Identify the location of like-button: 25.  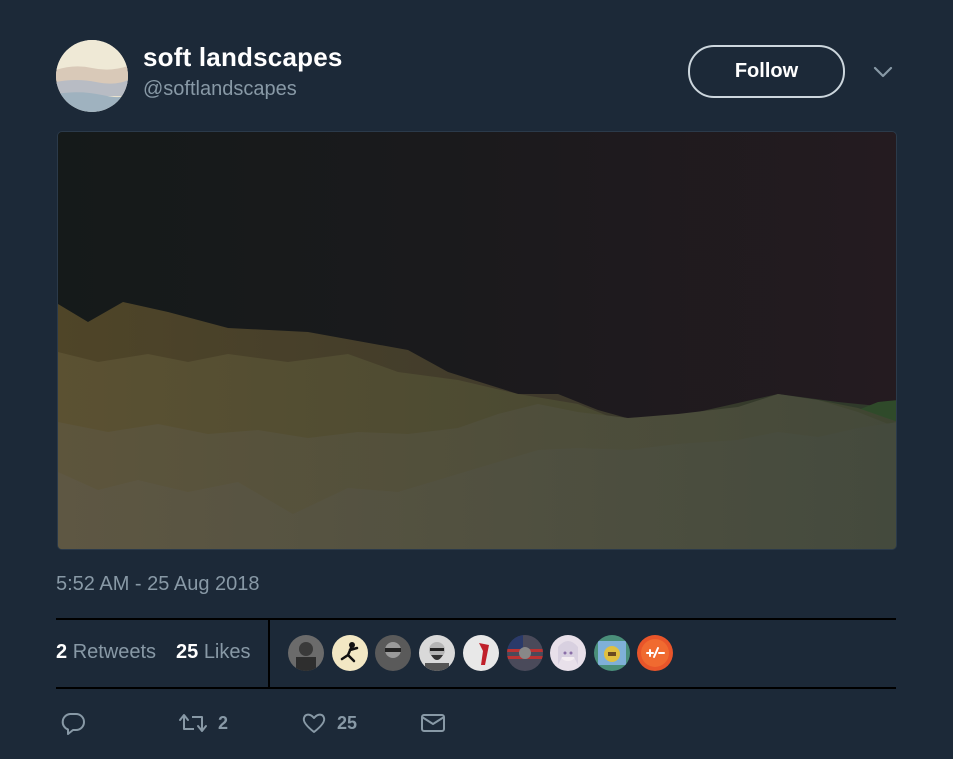
(329, 723).